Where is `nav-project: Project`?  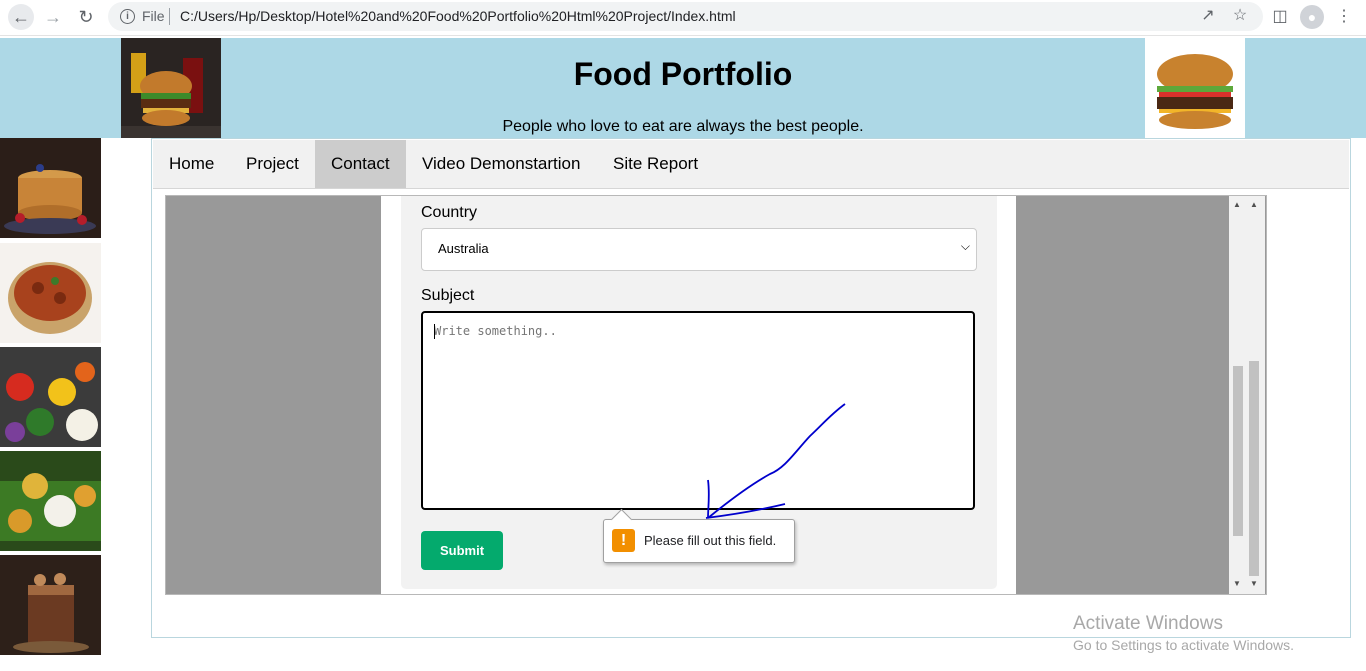 nav-project: Project is located at coordinates (272, 164).